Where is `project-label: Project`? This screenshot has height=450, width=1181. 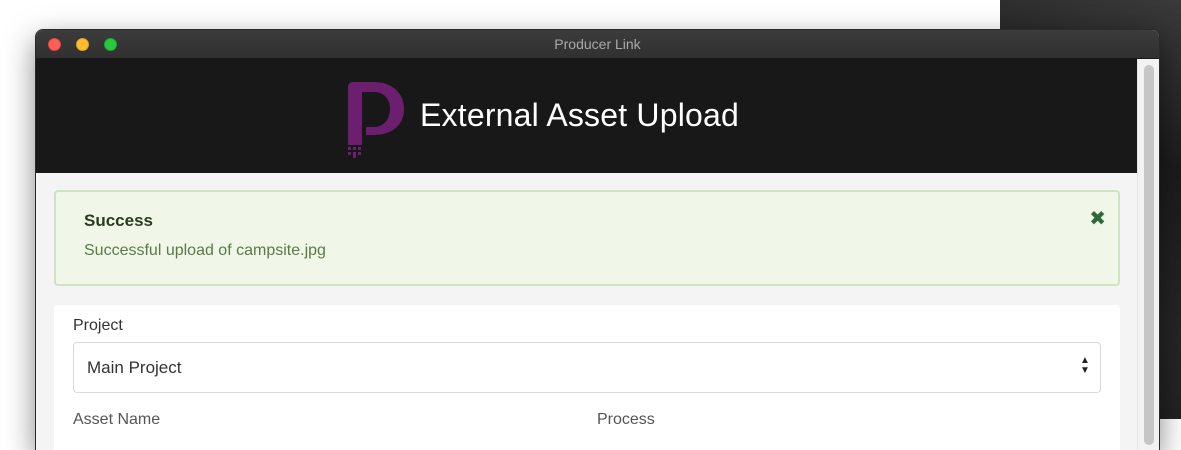
project-label: Project is located at coordinates (98, 325).